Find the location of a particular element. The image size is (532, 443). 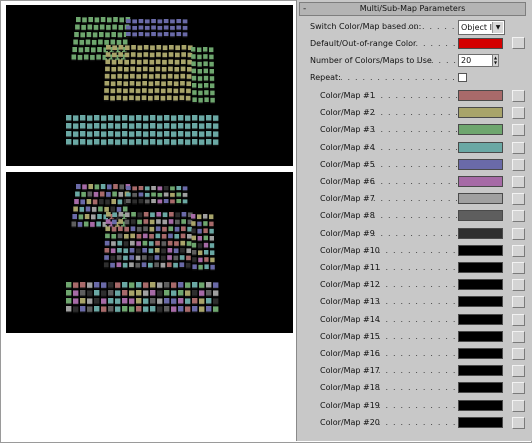

color-map-label: Color/Map #6 is located at coordinates (347, 181).